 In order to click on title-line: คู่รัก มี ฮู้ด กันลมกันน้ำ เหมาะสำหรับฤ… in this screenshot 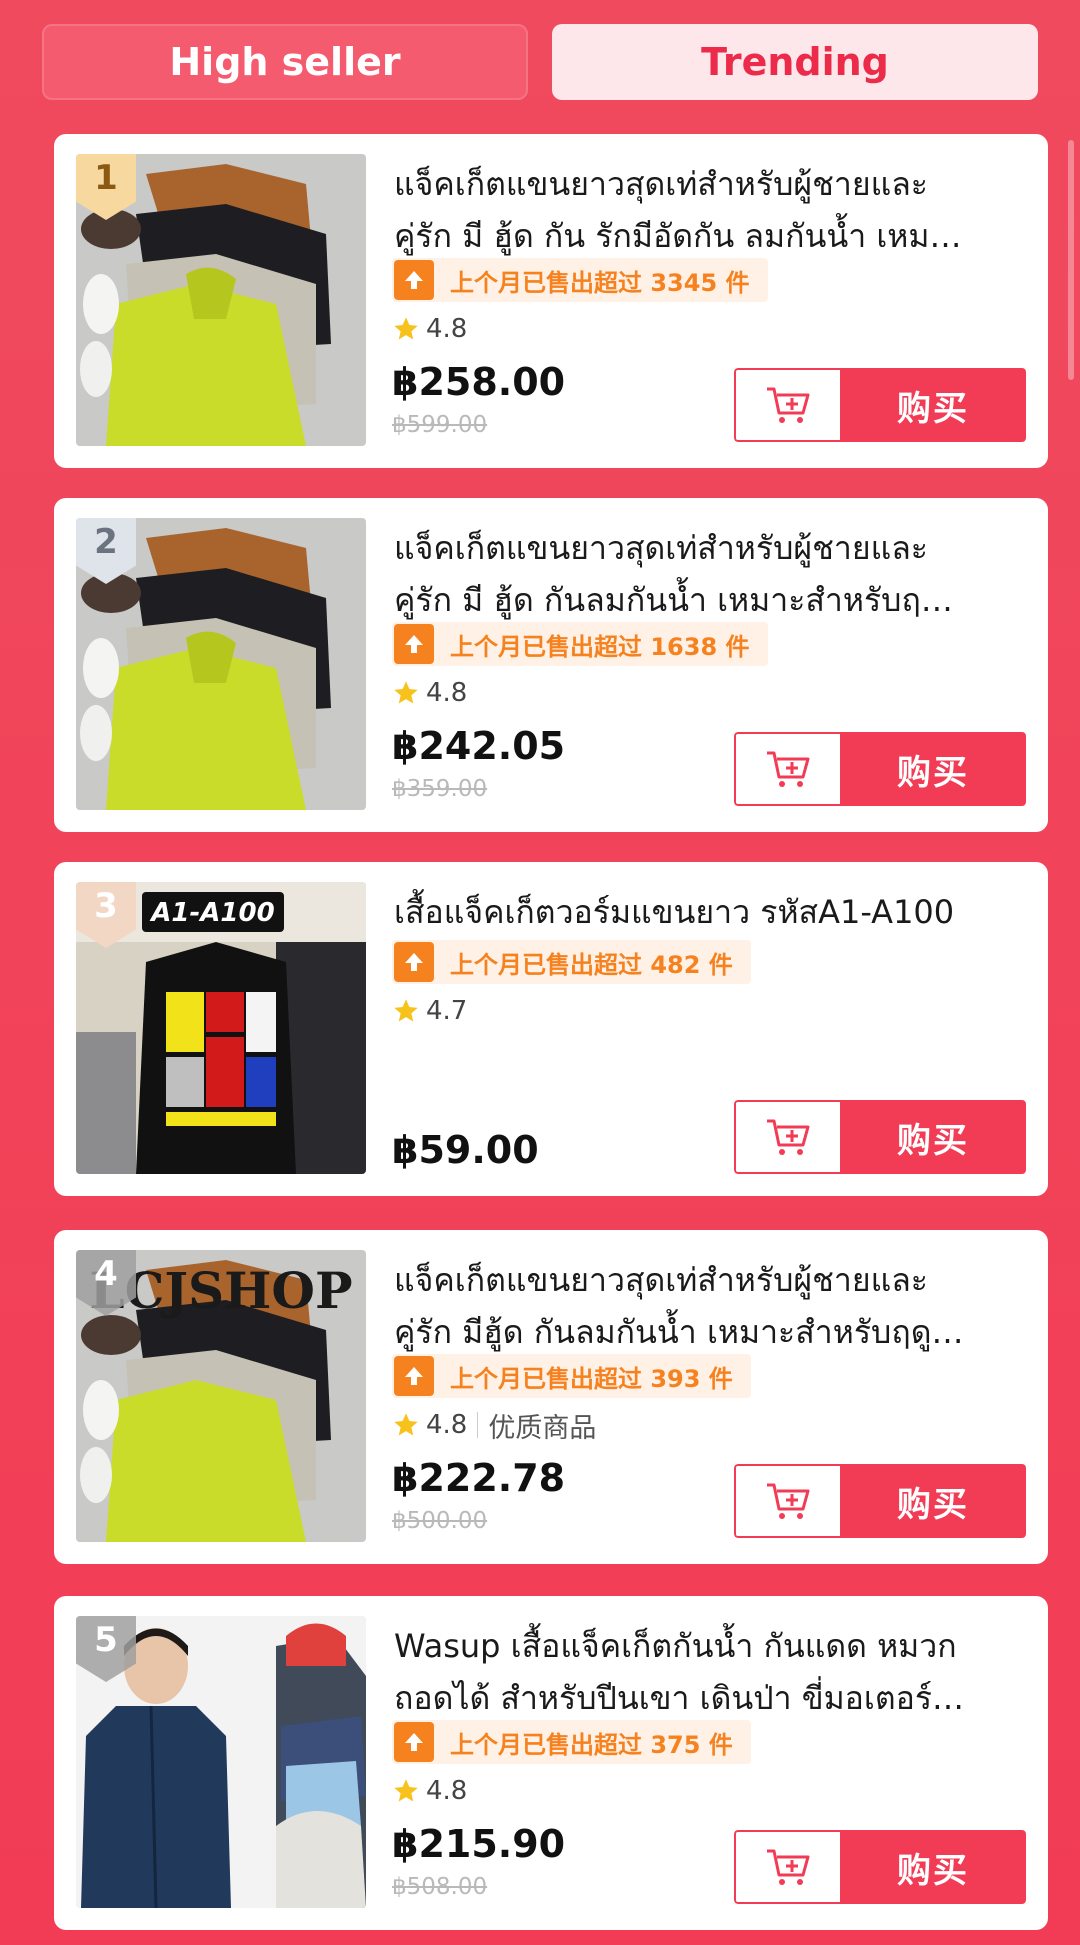, I will do `click(673, 600)`.